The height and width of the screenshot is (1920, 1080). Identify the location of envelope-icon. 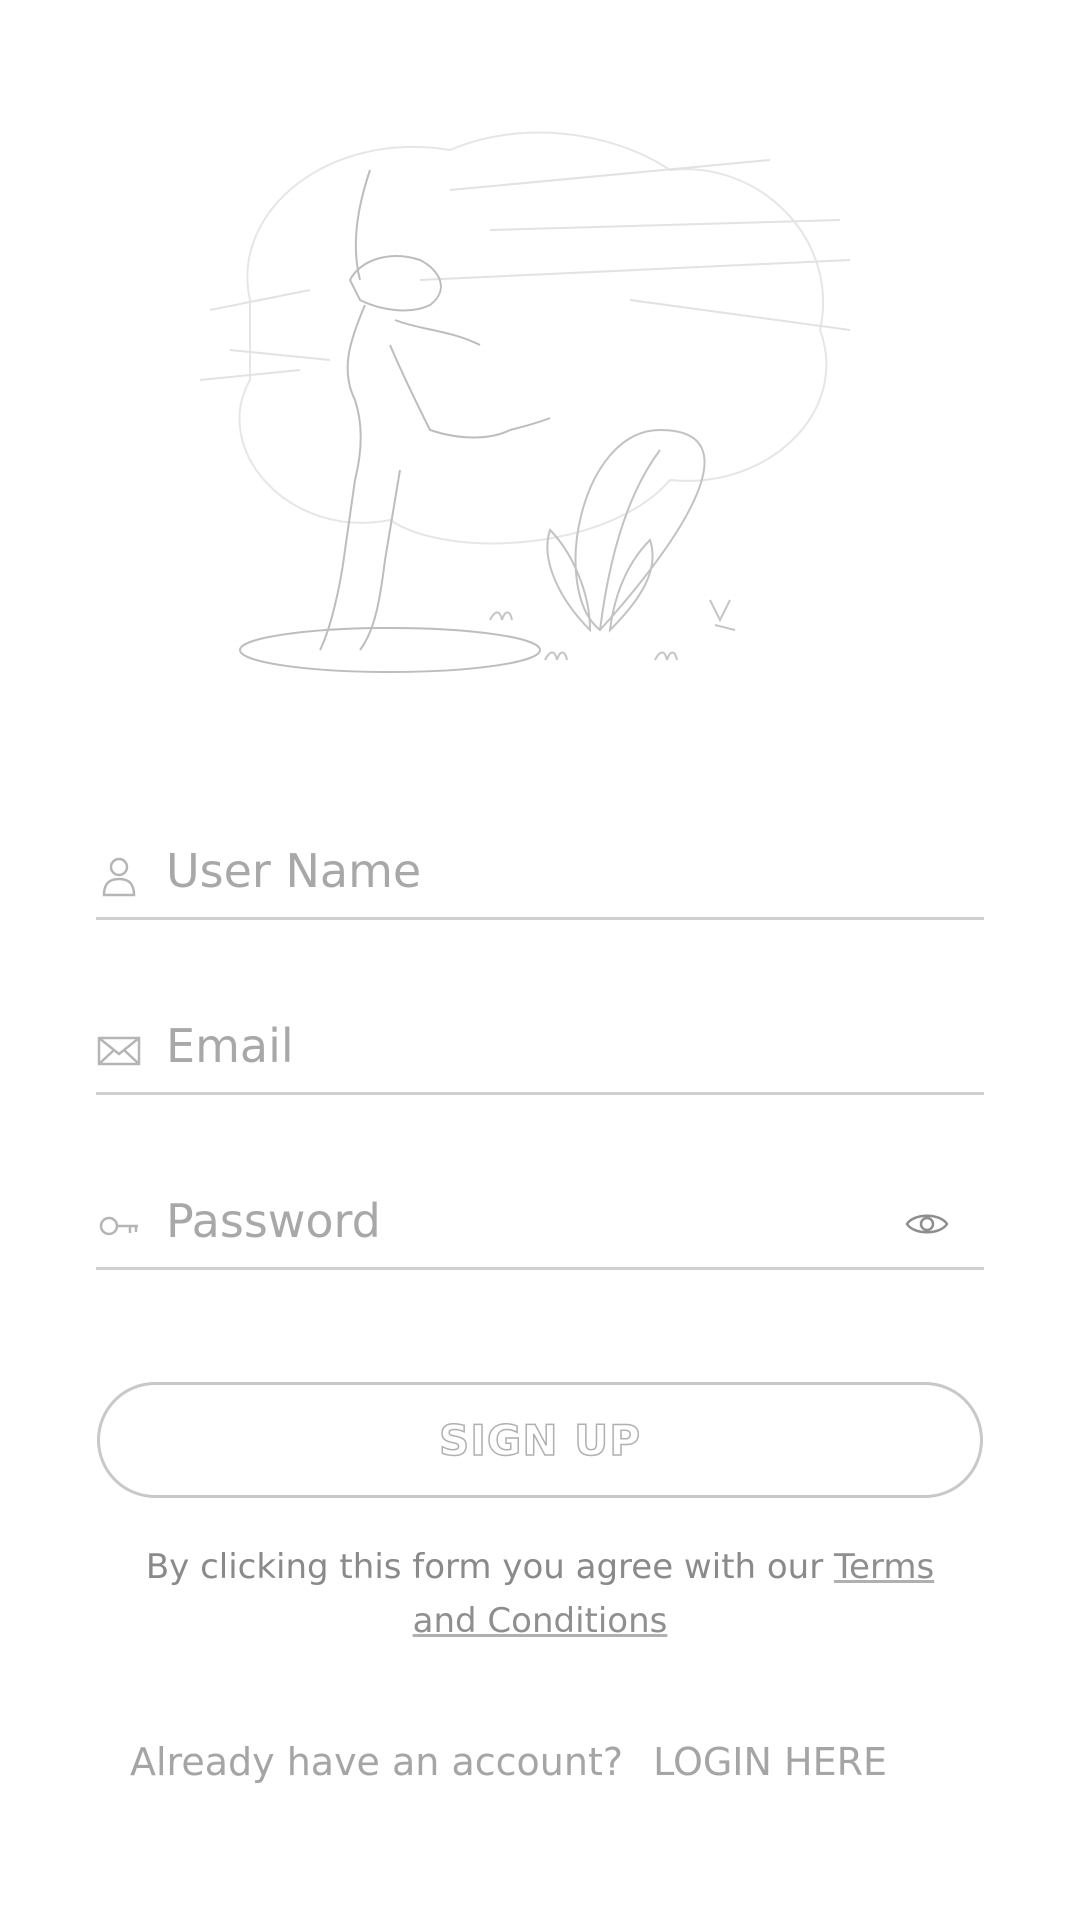
(119, 1051).